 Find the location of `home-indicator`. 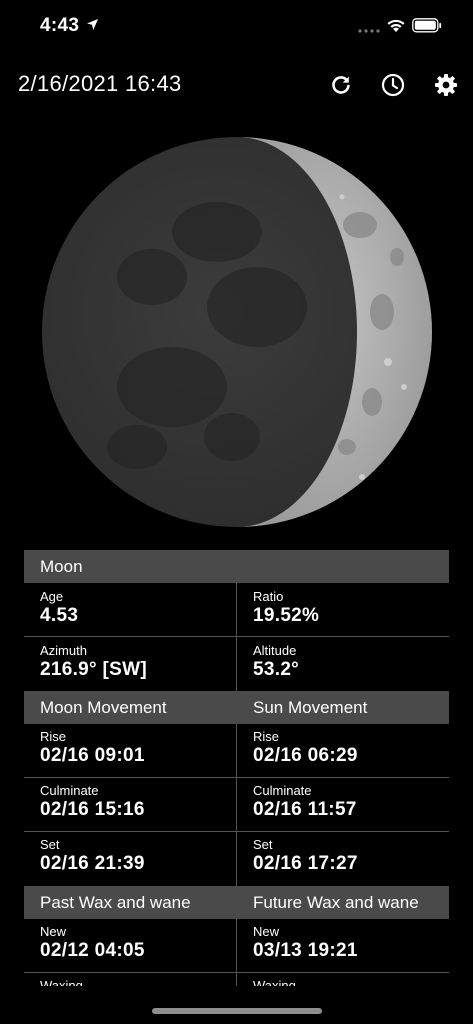

home-indicator is located at coordinates (237, 1011).